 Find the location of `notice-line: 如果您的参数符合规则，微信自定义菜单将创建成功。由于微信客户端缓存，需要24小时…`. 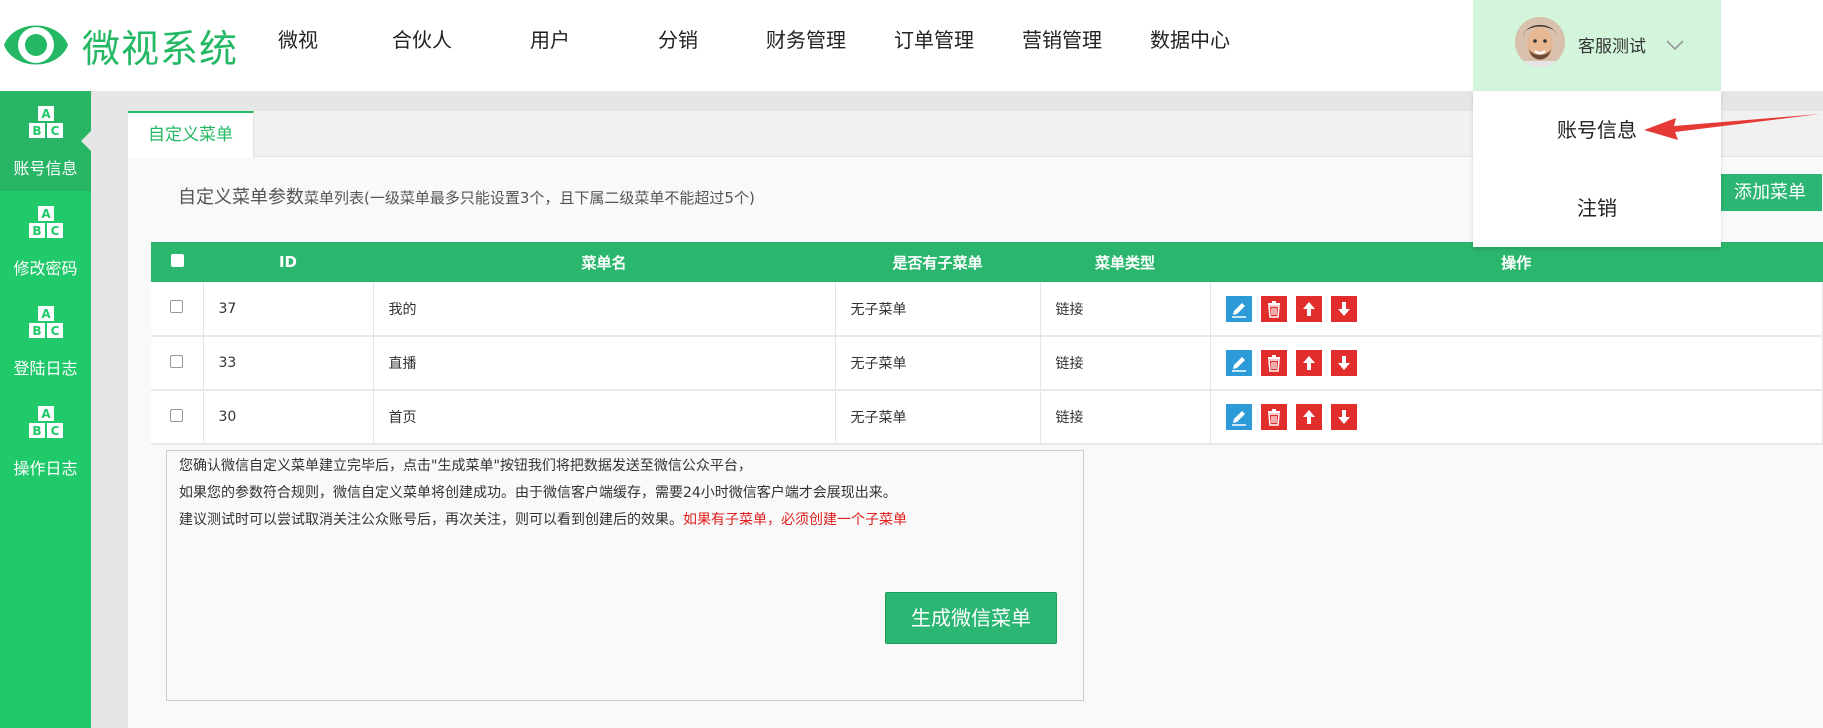

notice-line: 如果您的参数符合规则，微信自定义菜单将创建成功。由于微信客户端缓存，需要24小时… is located at coordinates (538, 493).